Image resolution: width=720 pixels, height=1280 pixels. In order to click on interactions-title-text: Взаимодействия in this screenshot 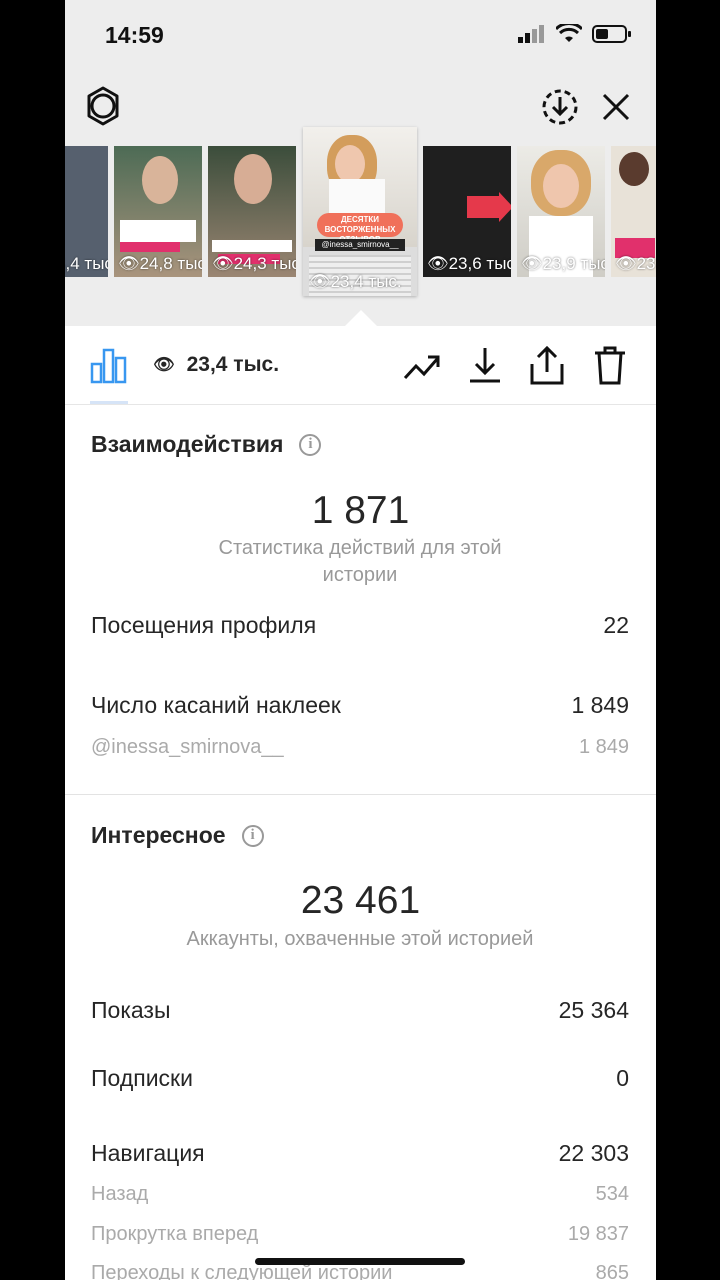, I will do `click(187, 444)`.